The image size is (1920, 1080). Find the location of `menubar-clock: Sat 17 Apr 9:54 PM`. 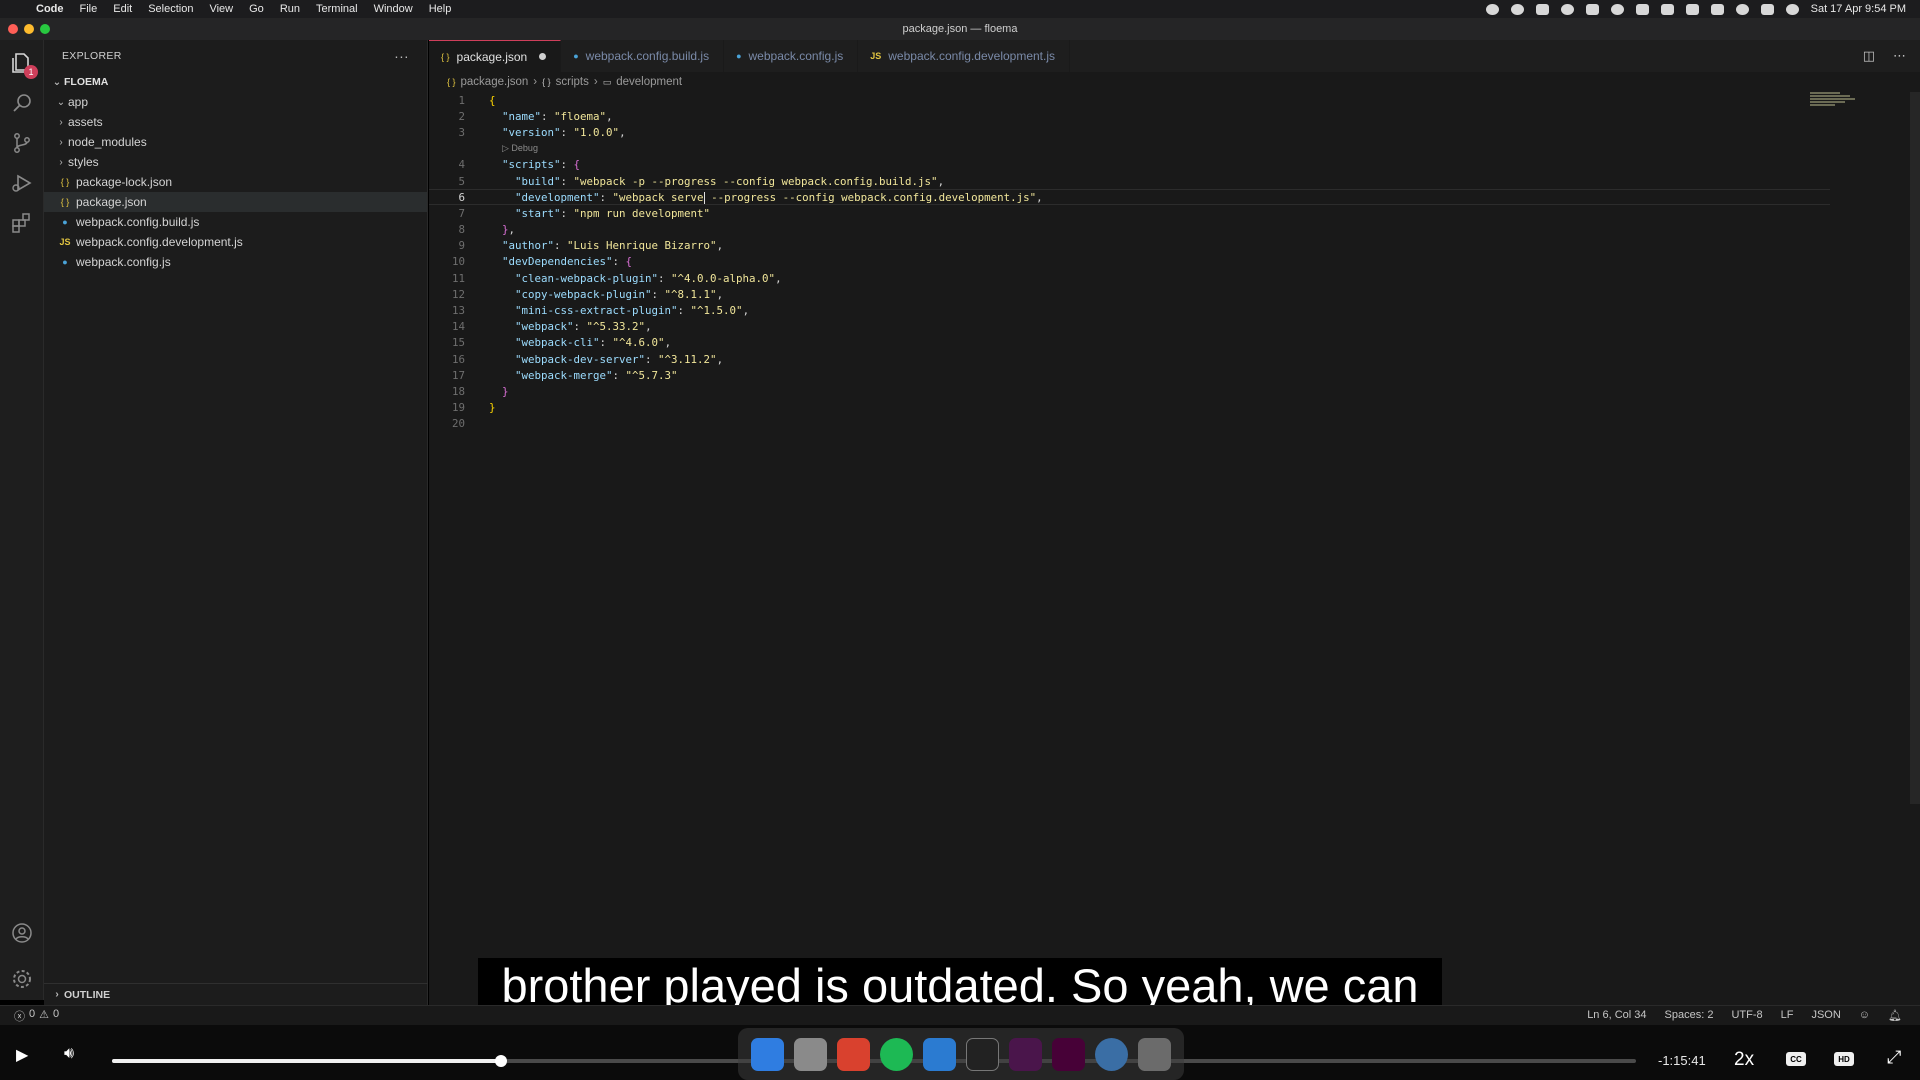

menubar-clock: Sat 17 Apr 9:54 PM is located at coordinates (1858, 9).